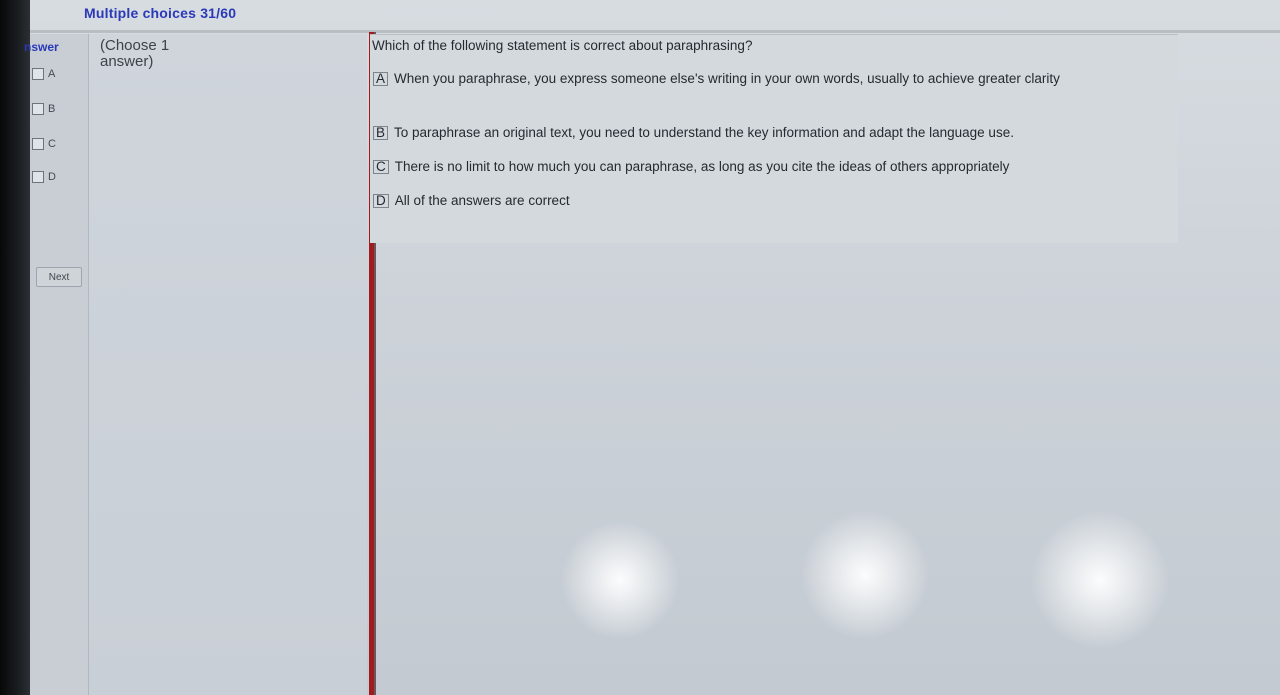 This screenshot has height=695, width=1280. I want to click on instruction-text: (Choose 1 answer), so click(135, 53).